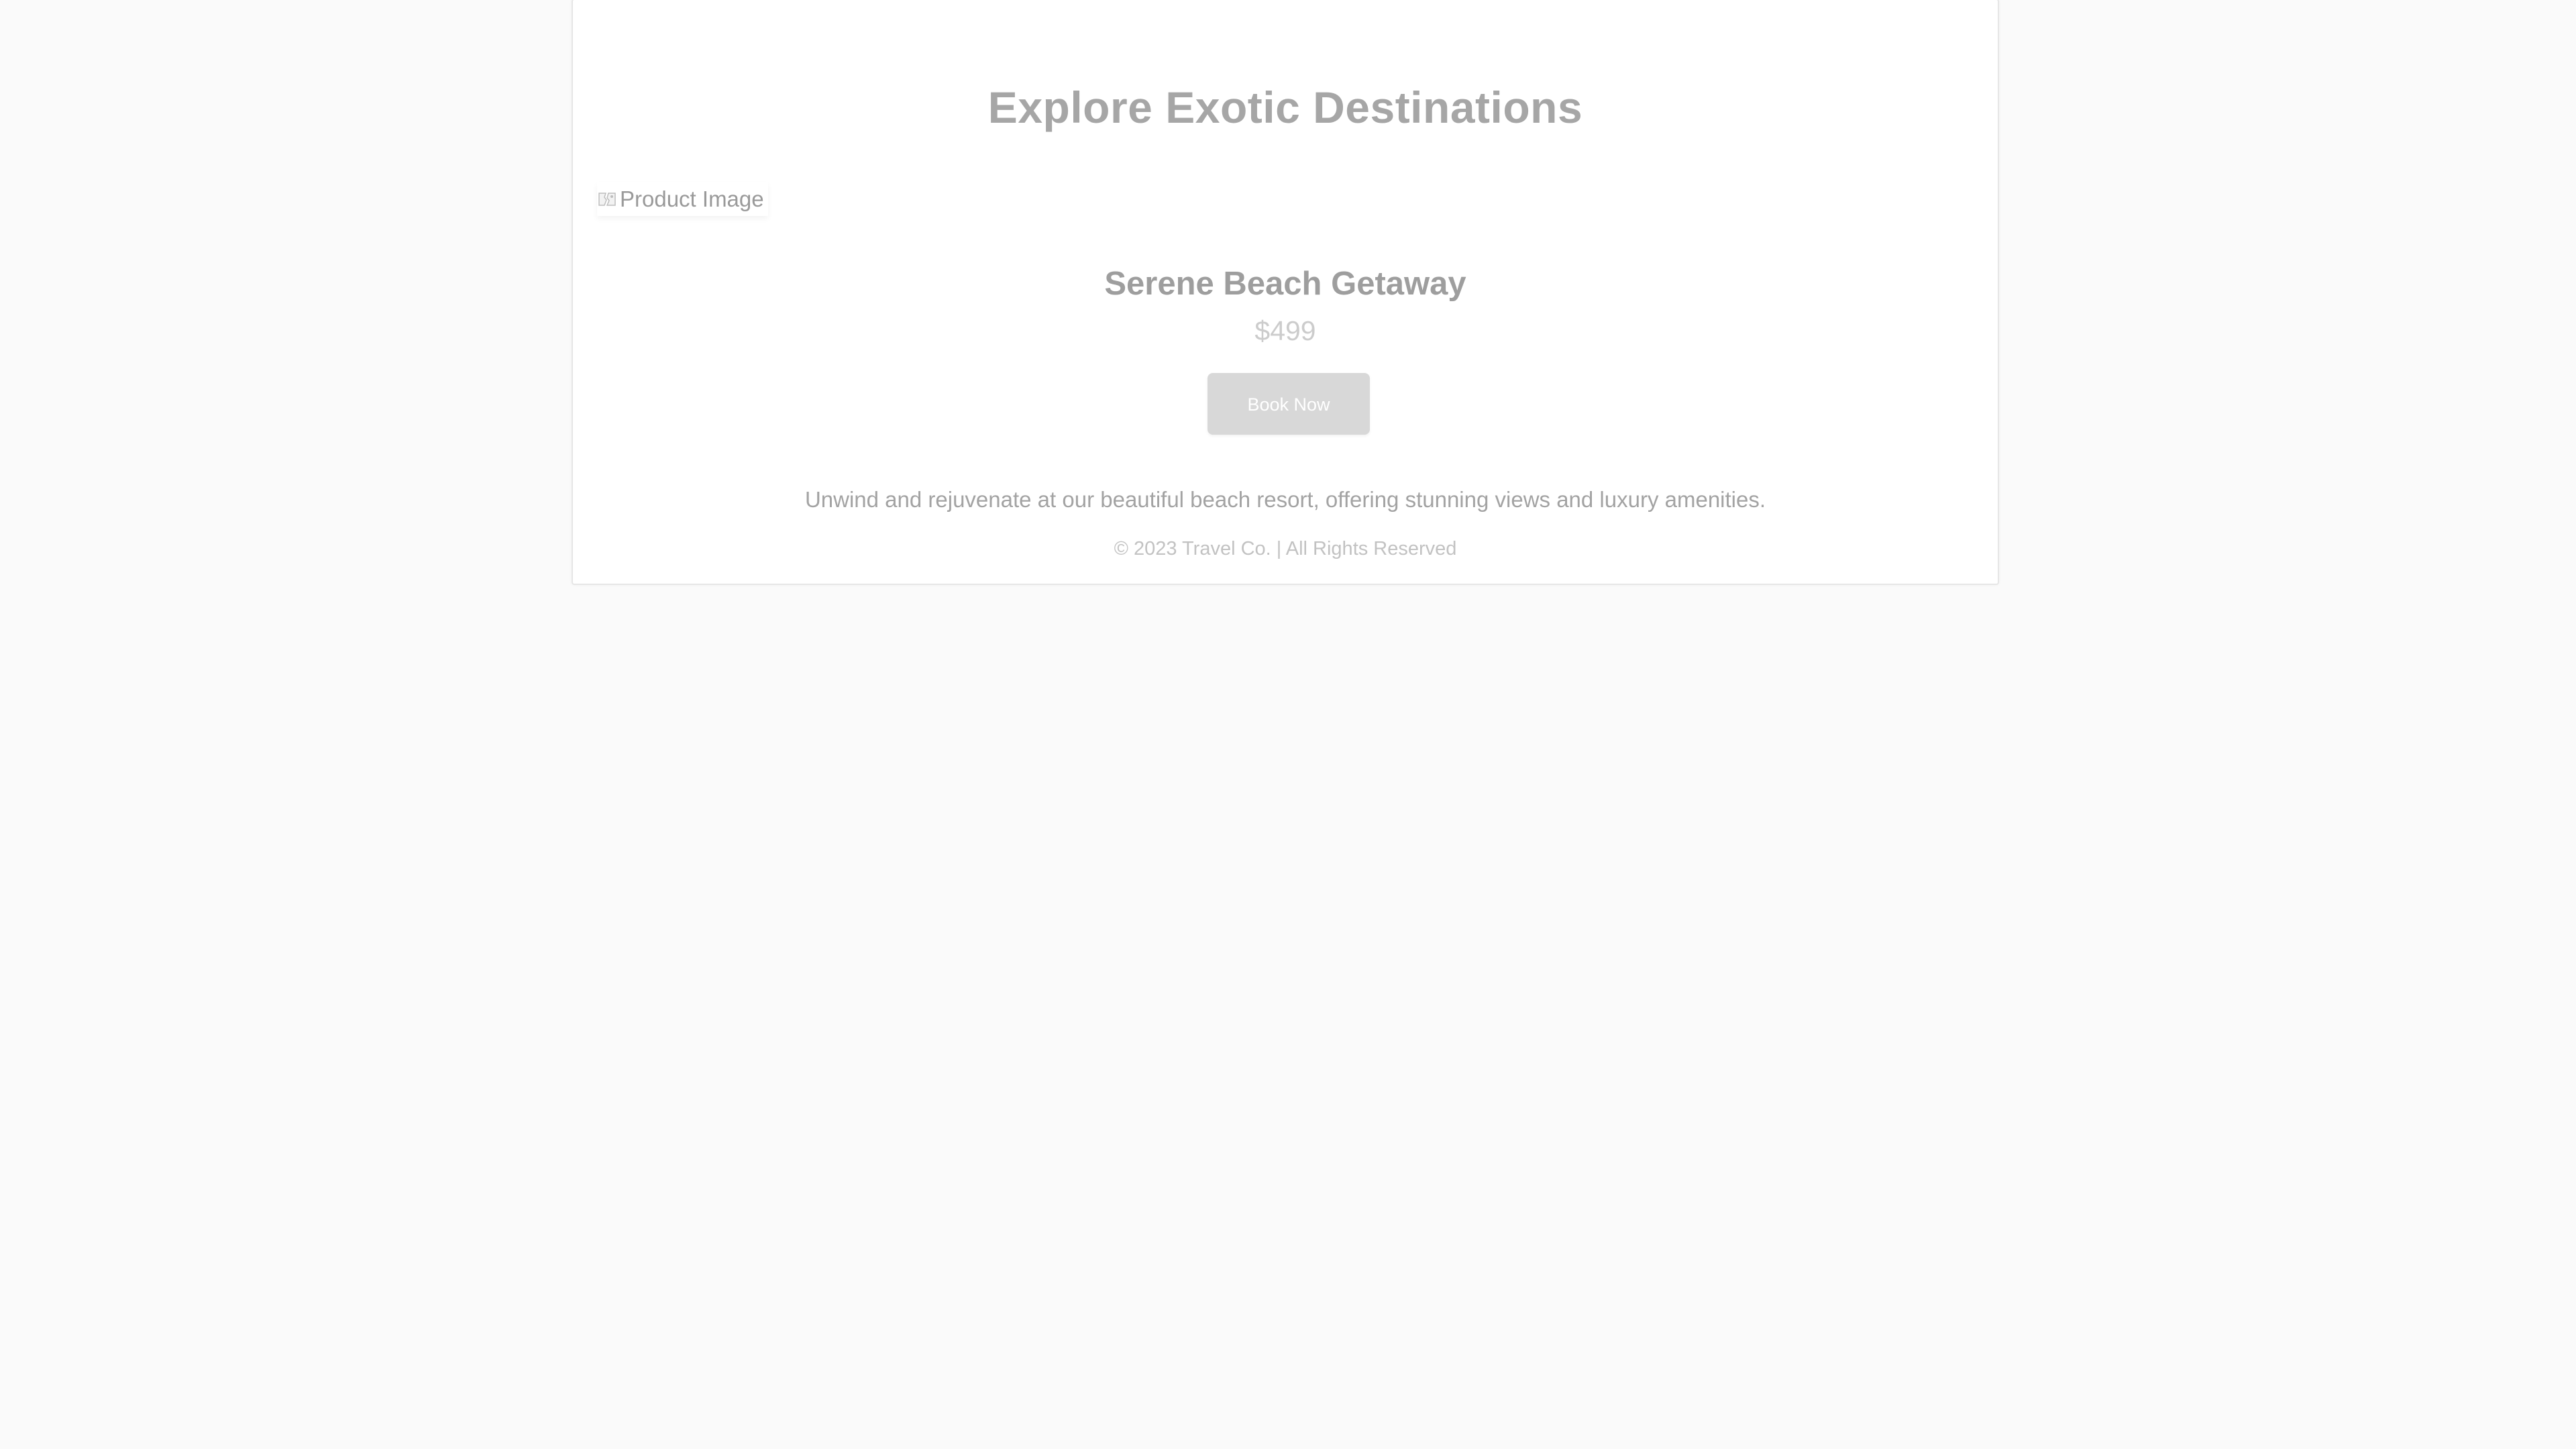 The image size is (2576, 1449). Describe the element at coordinates (1285, 107) in the screenshot. I see `page-title: Explore Exotic Destinations` at that location.